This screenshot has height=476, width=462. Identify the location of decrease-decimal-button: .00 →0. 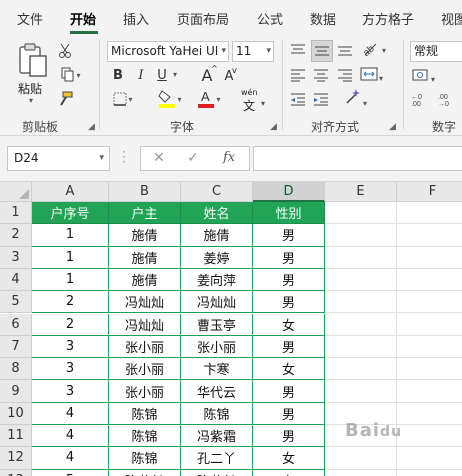
(449, 100).